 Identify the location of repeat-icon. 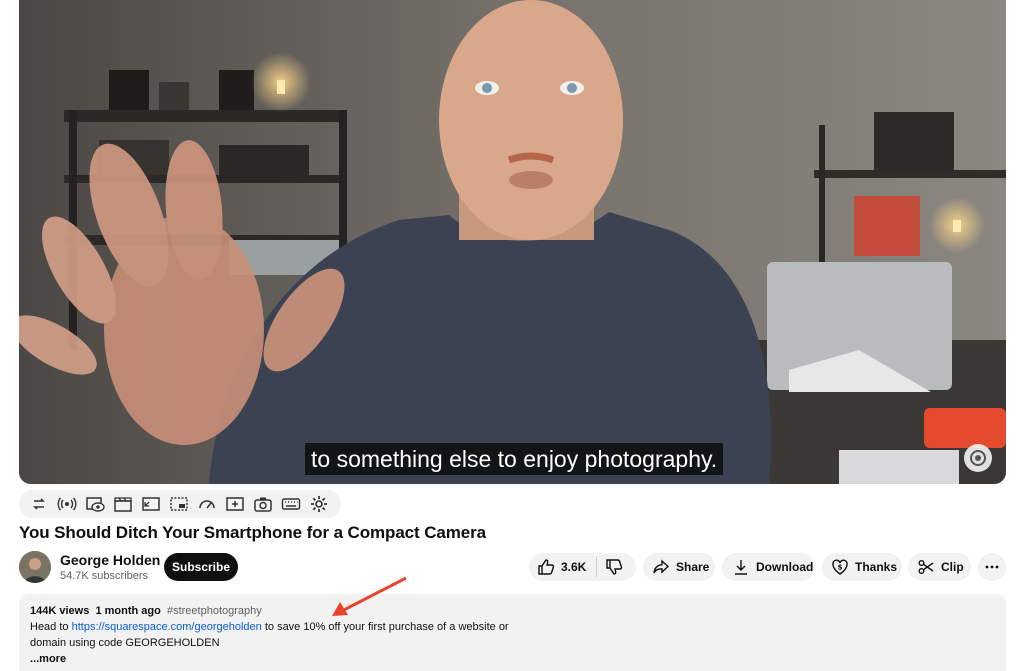
(39, 504).